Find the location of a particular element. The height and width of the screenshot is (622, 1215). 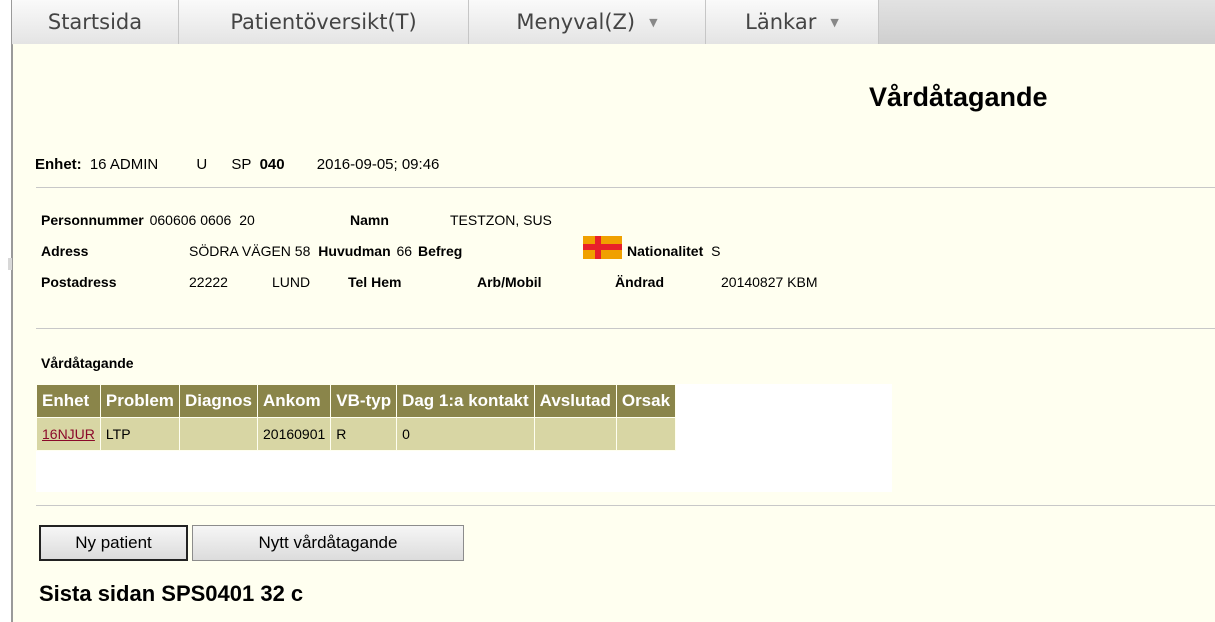

adress-label: Adress is located at coordinates (65, 251).